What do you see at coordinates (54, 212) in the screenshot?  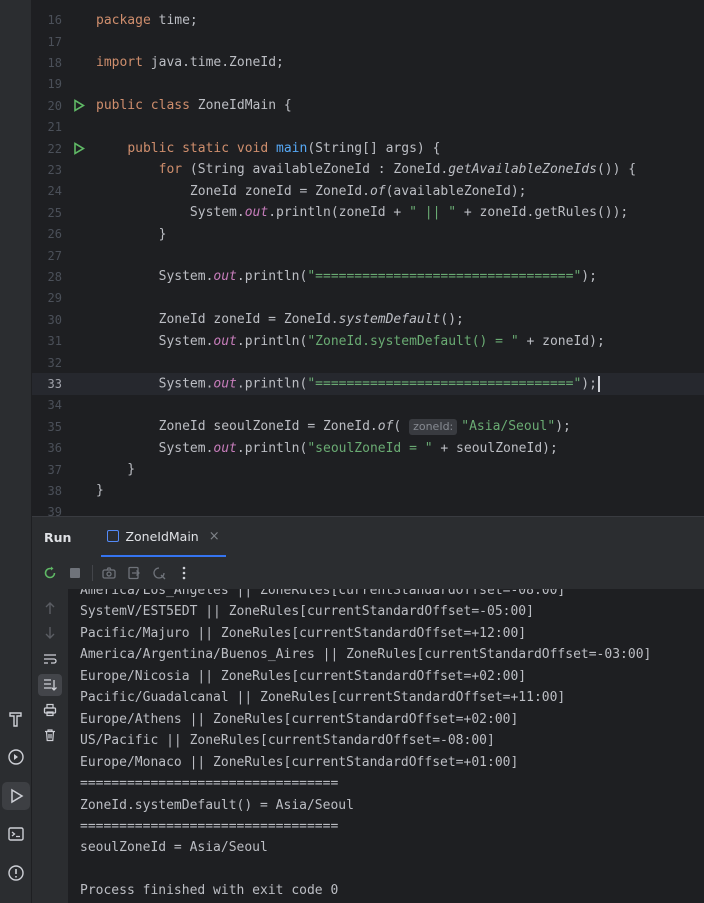 I see `line-number: 25` at bounding box center [54, 212].